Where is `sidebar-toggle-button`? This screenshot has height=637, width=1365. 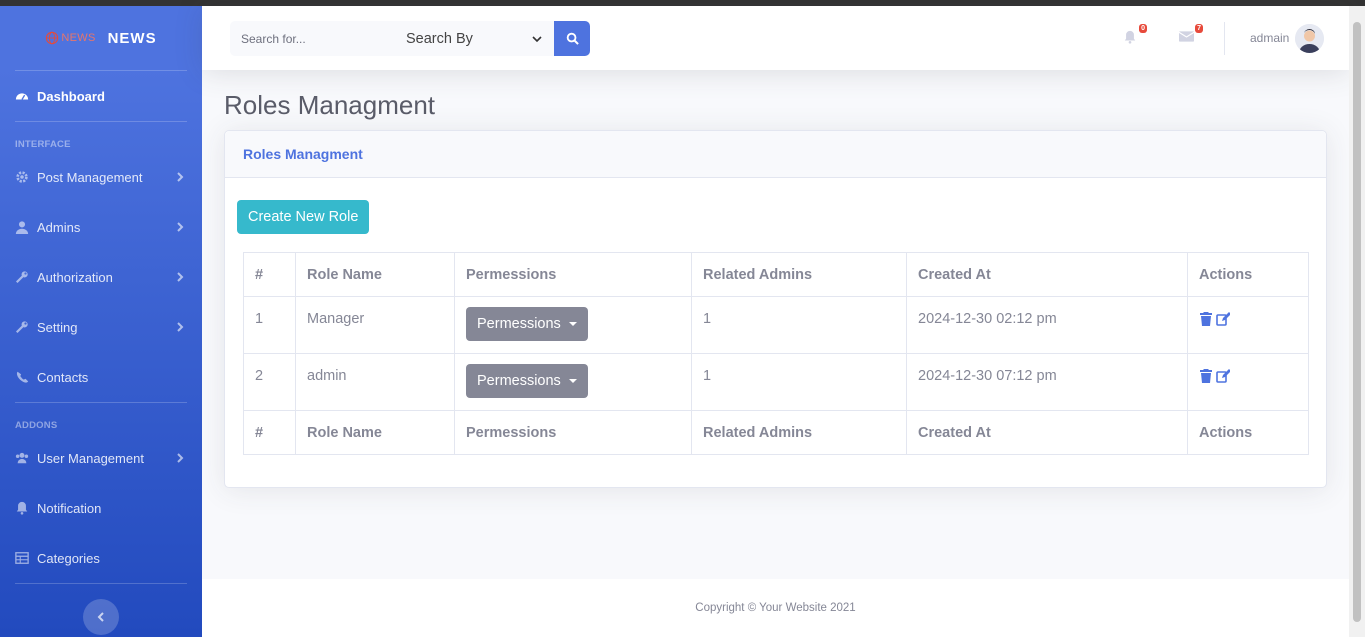
sidebar-toggle-button is located at coordinates (101, 617).